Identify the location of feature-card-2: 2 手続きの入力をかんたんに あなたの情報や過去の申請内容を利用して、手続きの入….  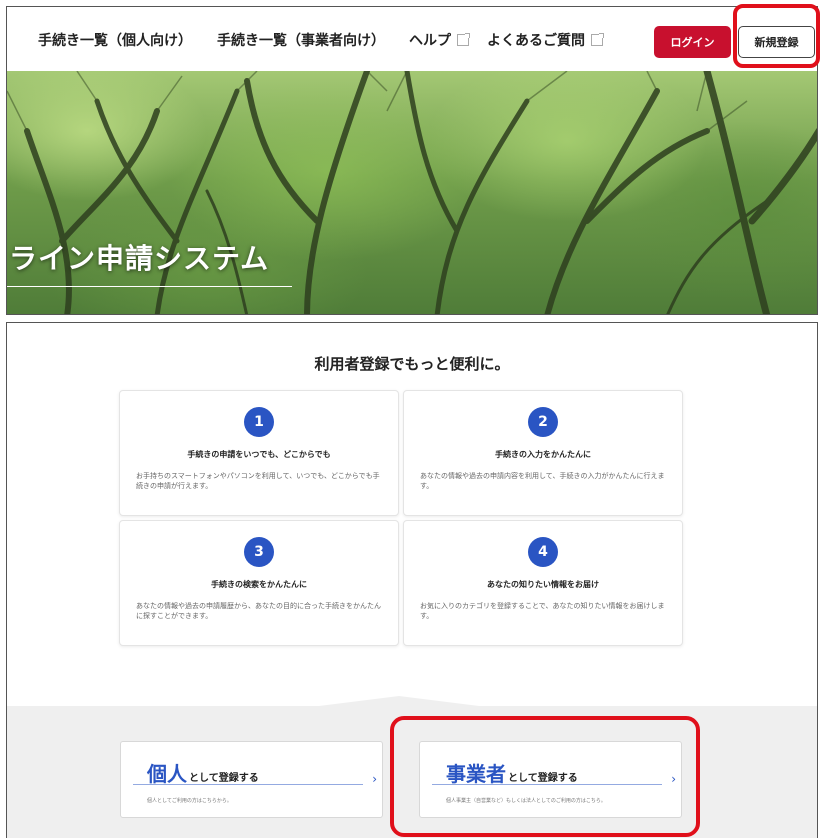
(543, 453).